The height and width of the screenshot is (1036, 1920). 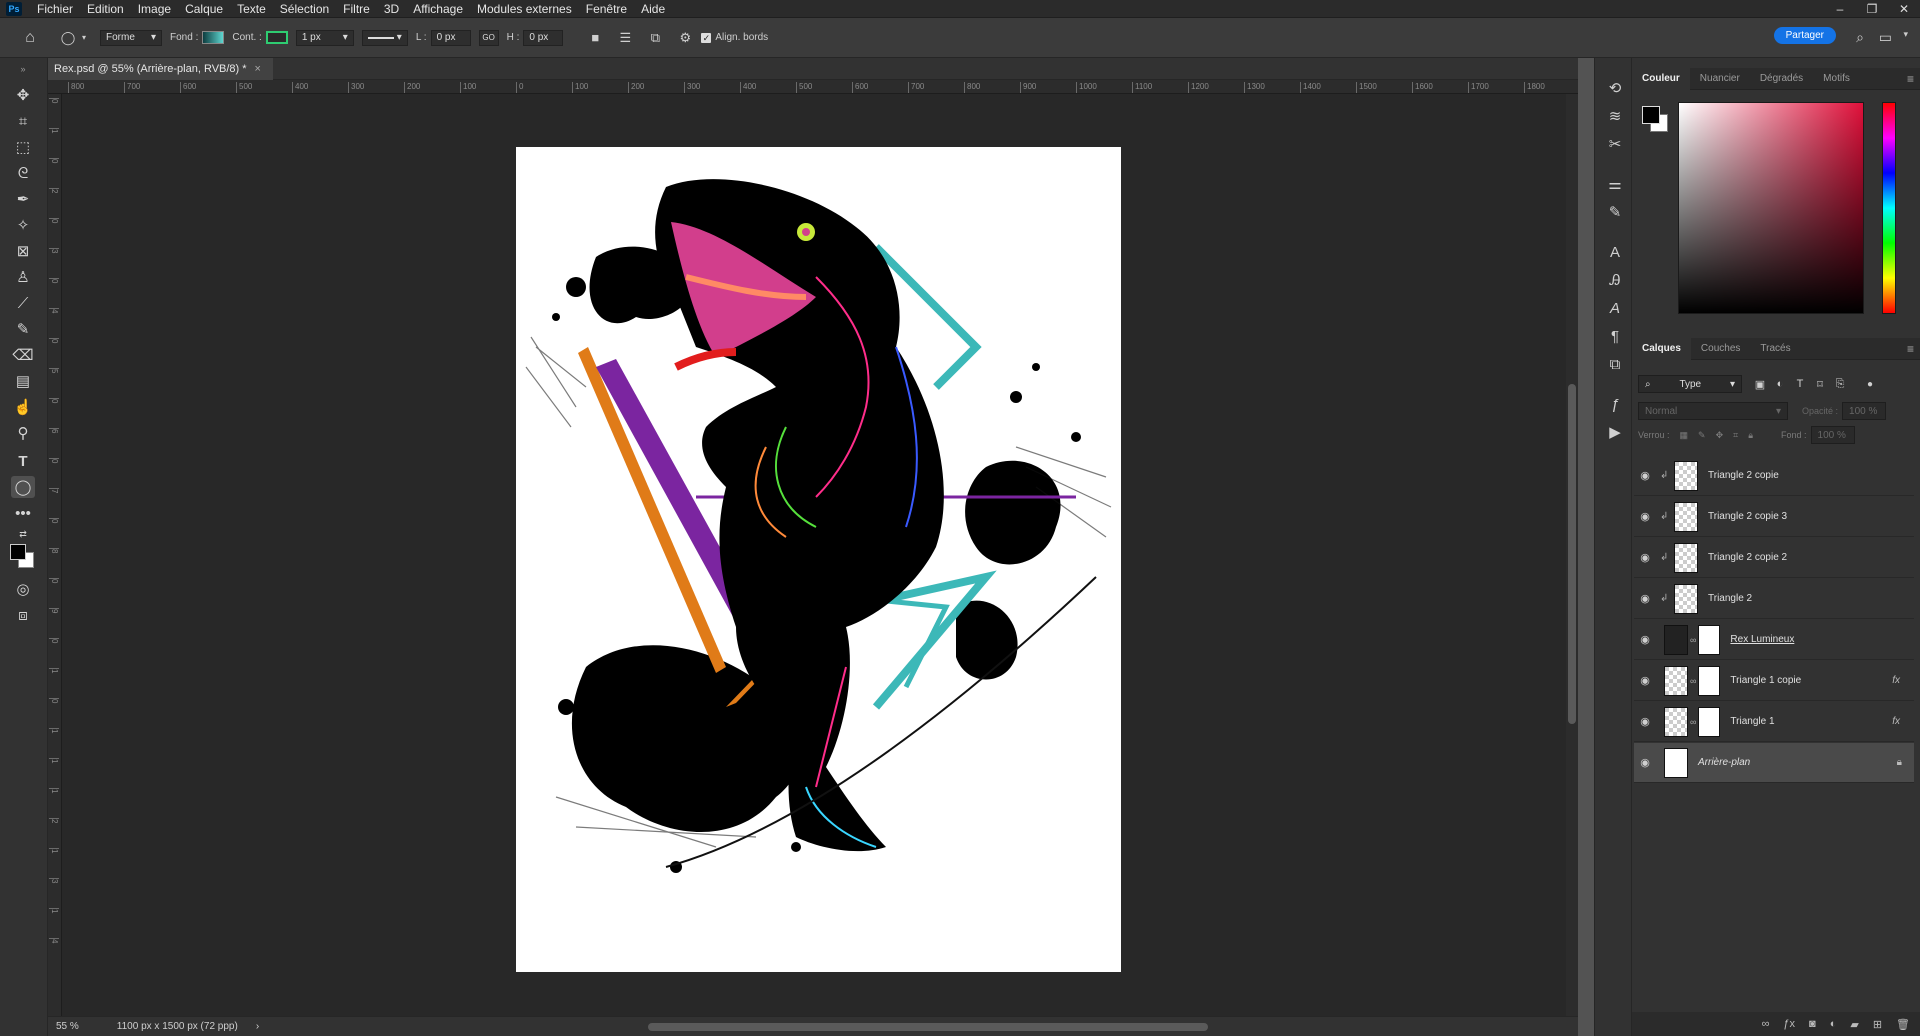 What do you see at coordinates (1889, 208) in the screenshot?
I see `hue-slider` at bounding box center [1889, 208].